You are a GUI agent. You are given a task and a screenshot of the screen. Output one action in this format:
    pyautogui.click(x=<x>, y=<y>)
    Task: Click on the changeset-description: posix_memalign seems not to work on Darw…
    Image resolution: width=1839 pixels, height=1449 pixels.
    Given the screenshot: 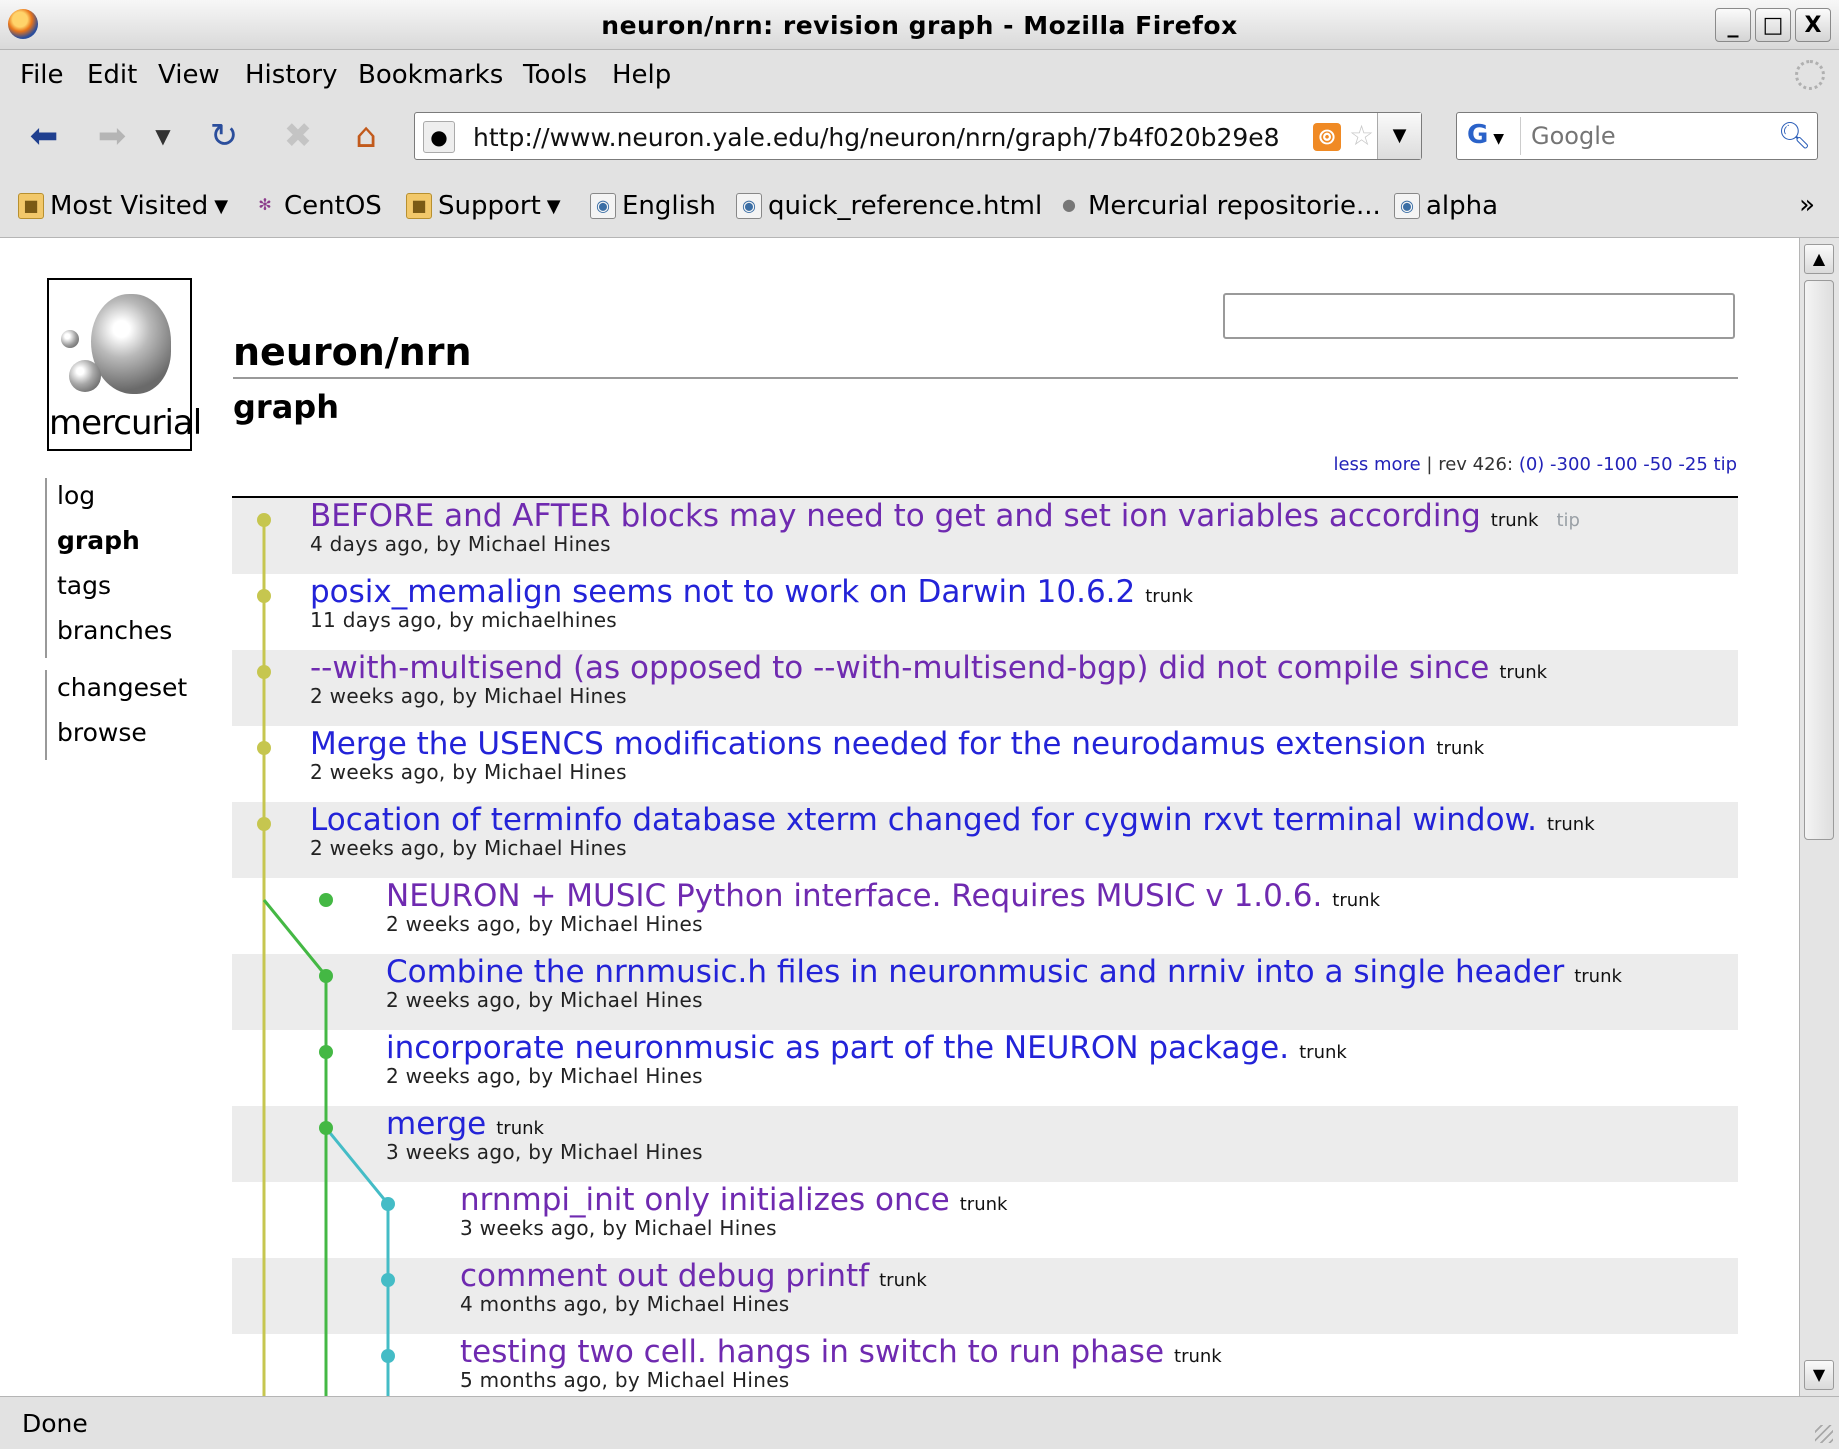 What is the action you would take?
    pyautogui.click(x=722, y=592)
    